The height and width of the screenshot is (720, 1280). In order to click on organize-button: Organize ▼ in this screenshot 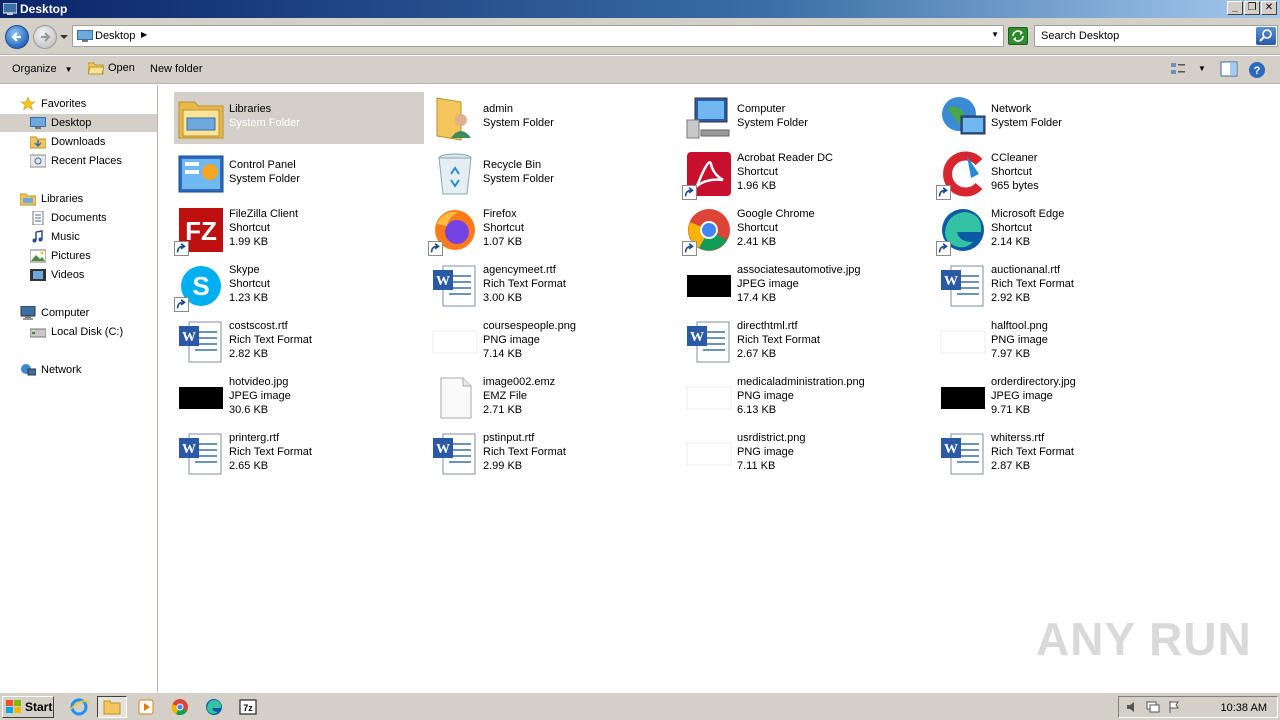, I will do `click(42, 69)`.